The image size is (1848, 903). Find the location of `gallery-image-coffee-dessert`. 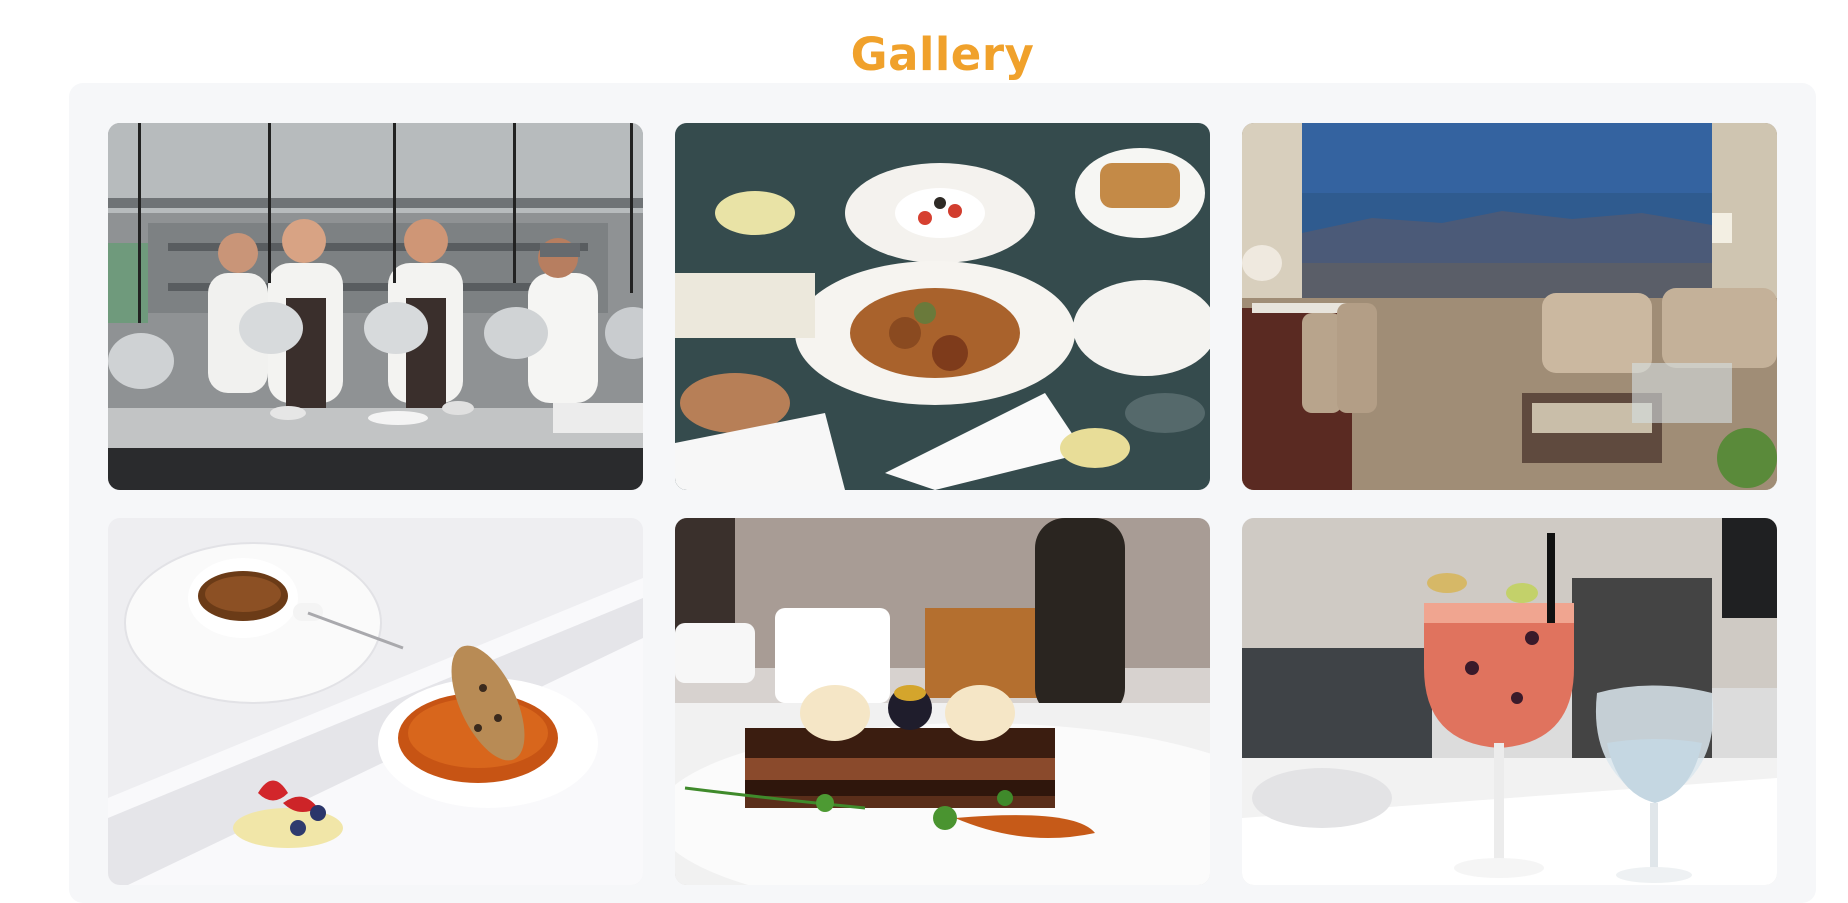

gallery-image-coffee-dessert is located at coordinates (375, 701).